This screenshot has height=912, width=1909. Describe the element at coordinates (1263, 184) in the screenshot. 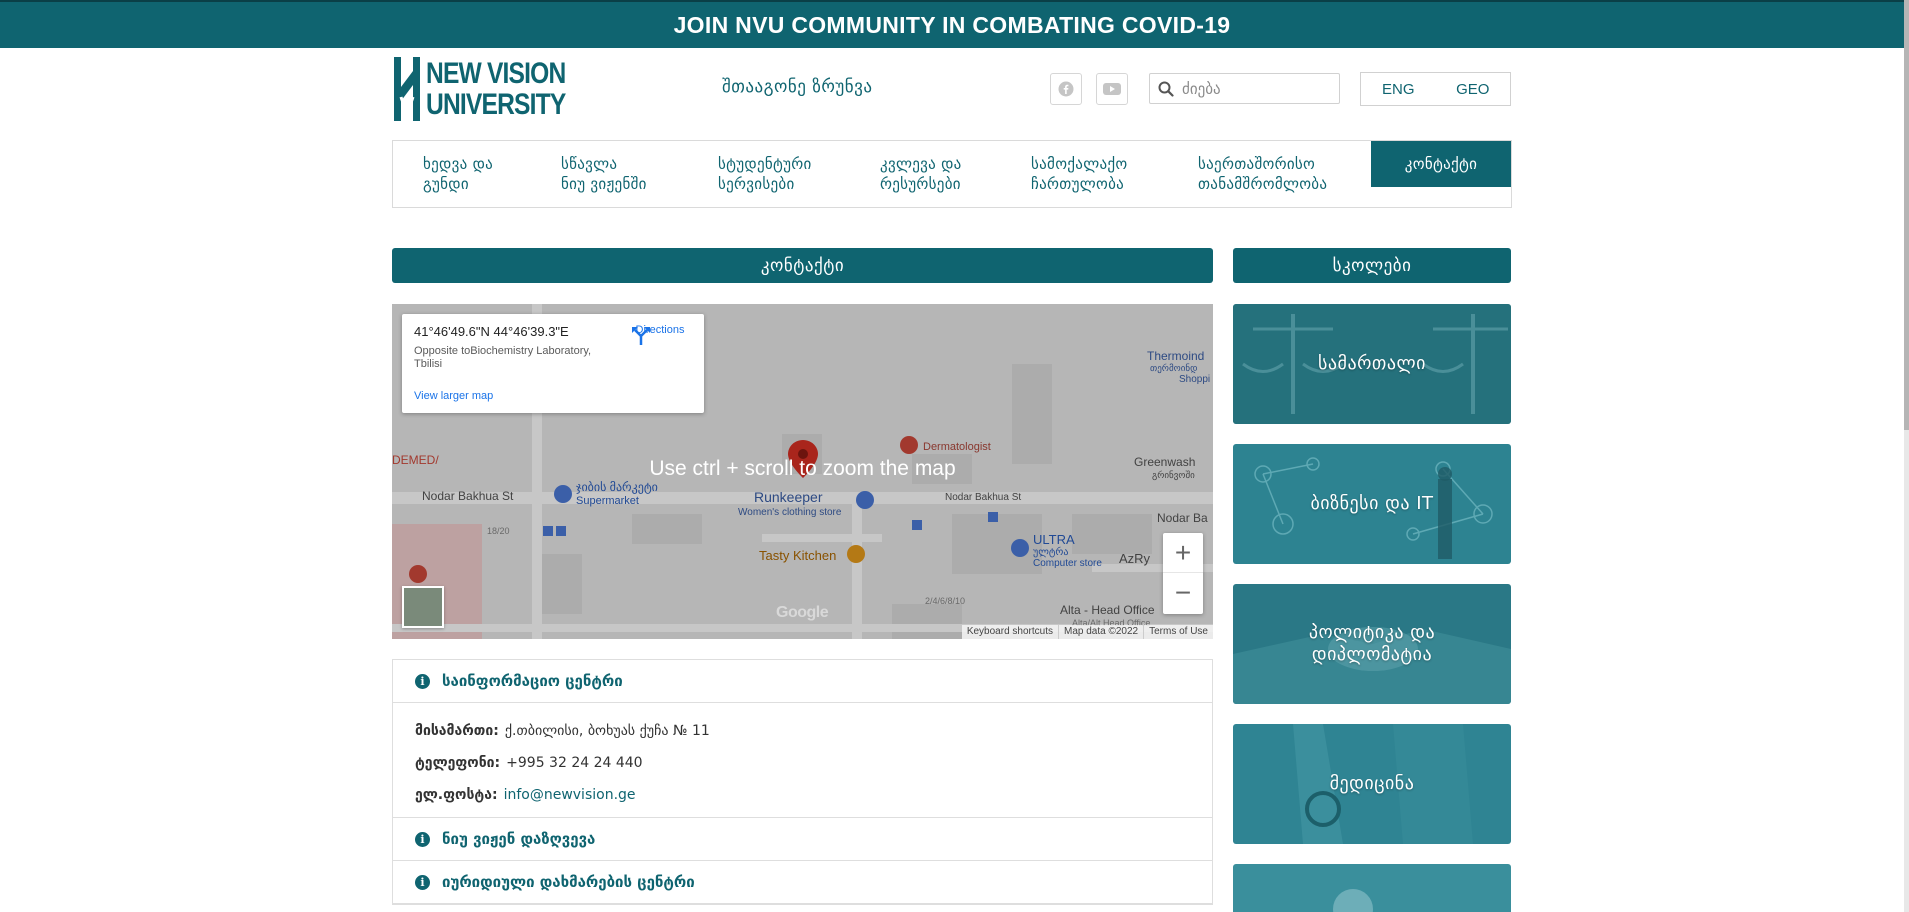

I see `nav-item-label: თანამშრომლობა` at that location.